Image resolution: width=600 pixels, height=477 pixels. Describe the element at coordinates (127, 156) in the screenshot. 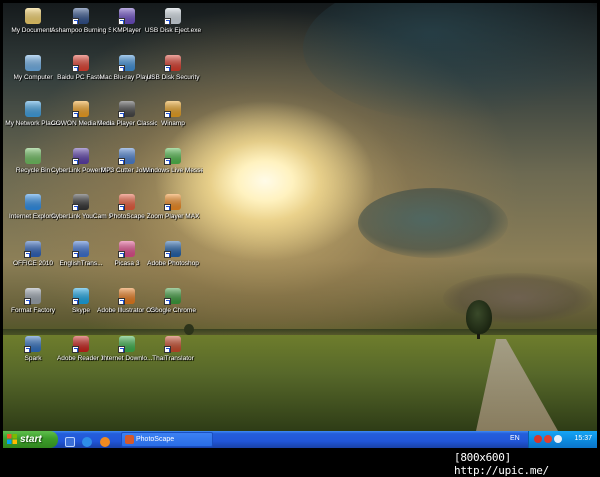

I see `scissors-note-icon` at that location.